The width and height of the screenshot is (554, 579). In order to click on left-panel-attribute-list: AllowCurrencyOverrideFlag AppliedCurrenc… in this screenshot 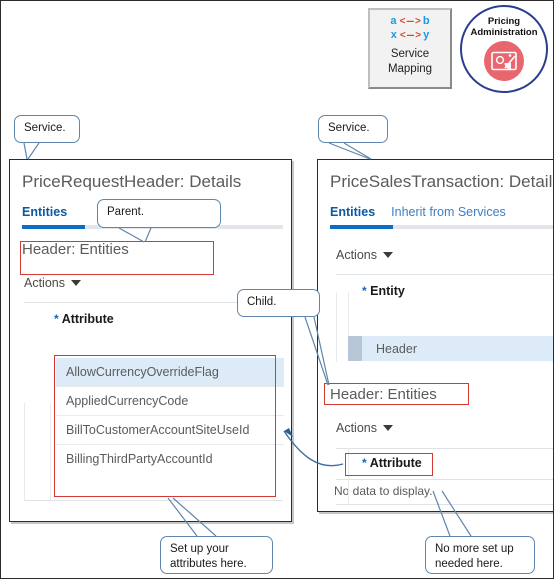, I will do `click(170, 415)`.